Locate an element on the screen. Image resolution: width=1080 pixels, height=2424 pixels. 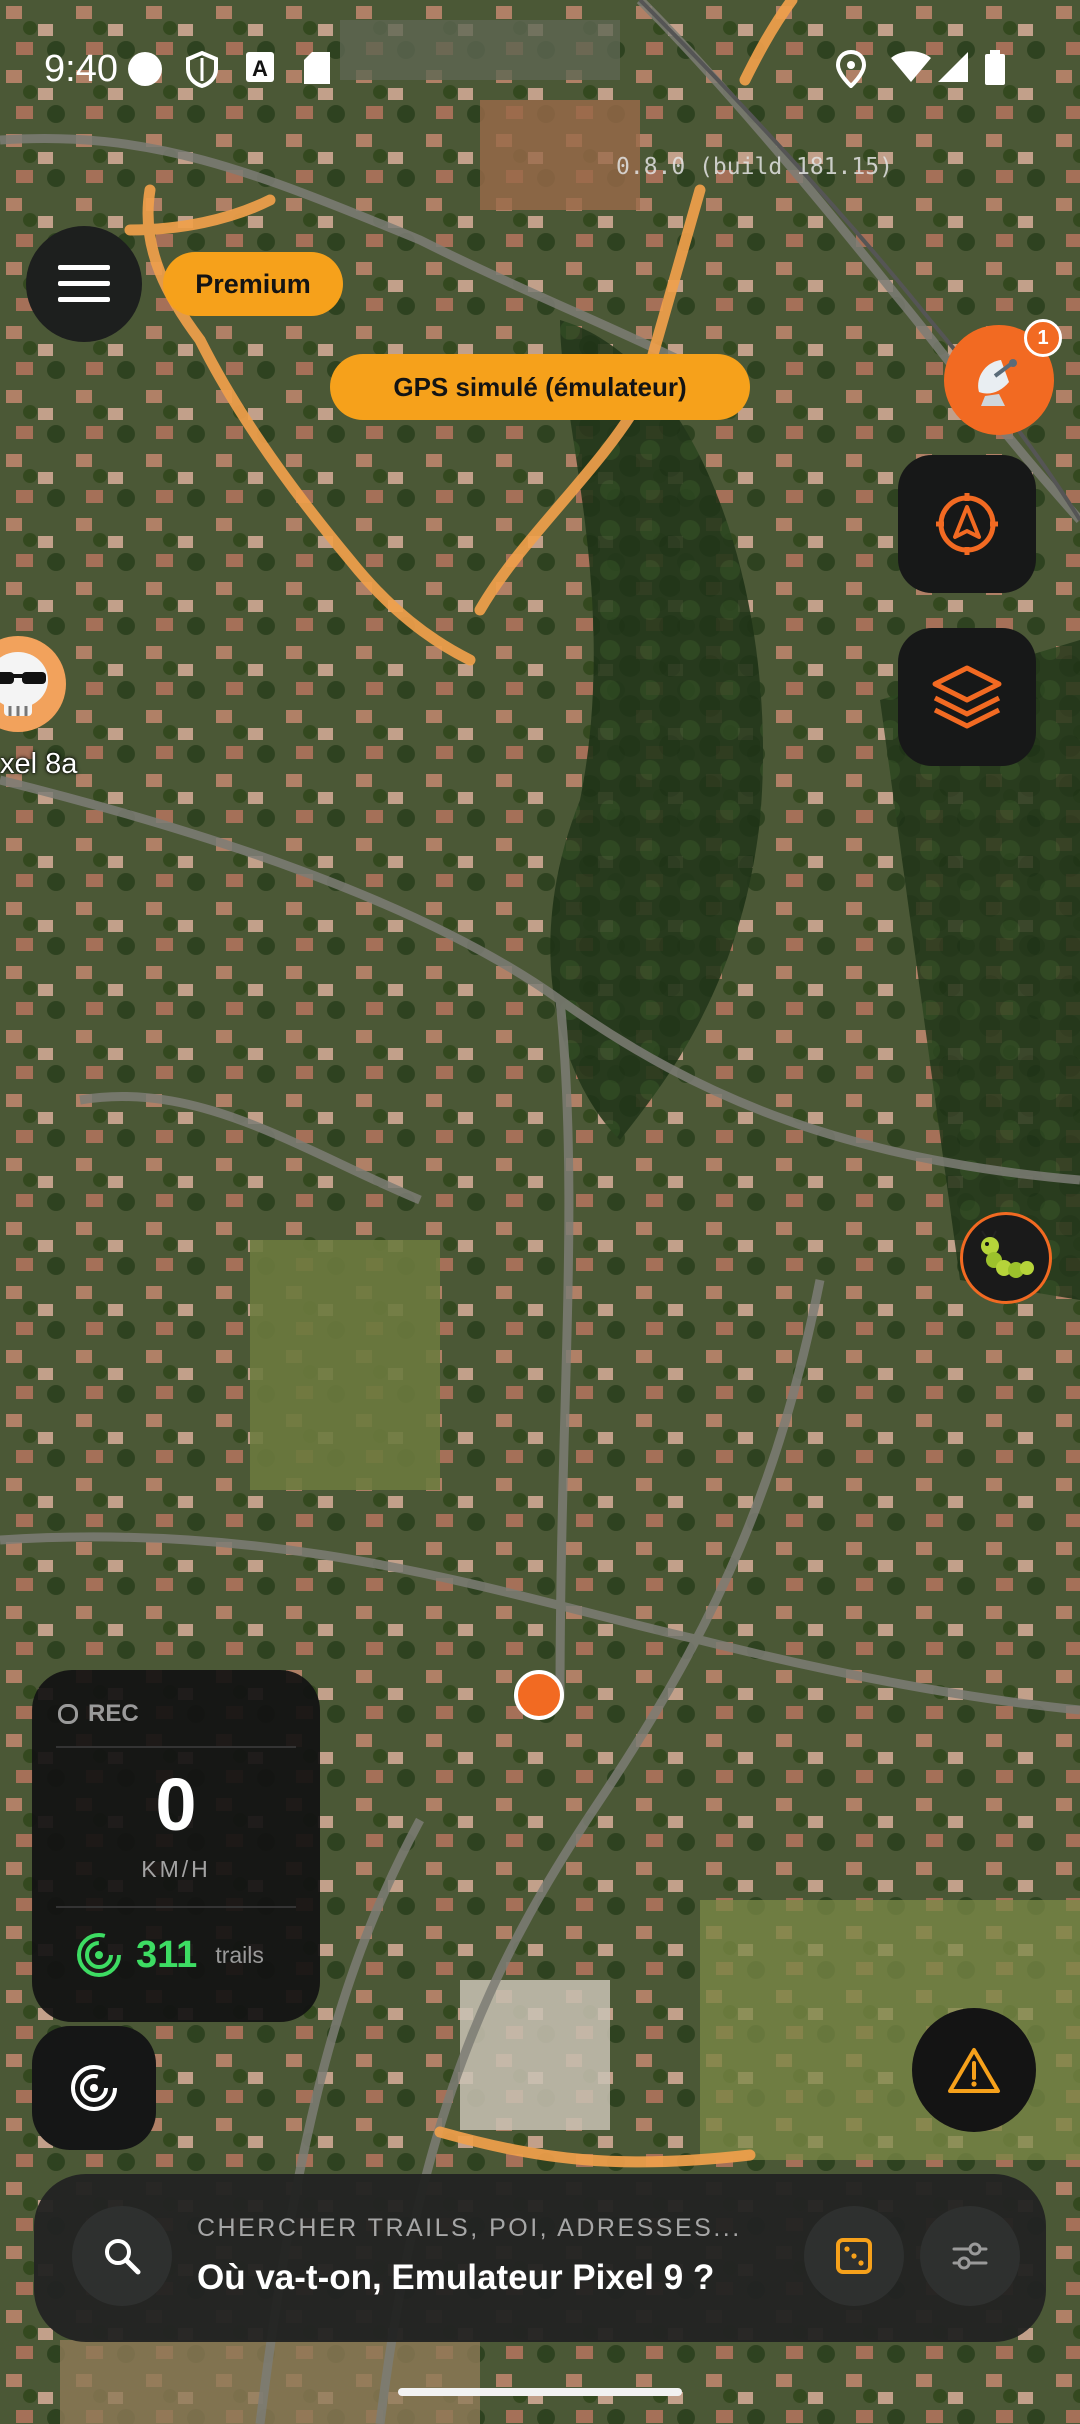
trails-counter: 311 trails is located at coordinates (170, 1955).